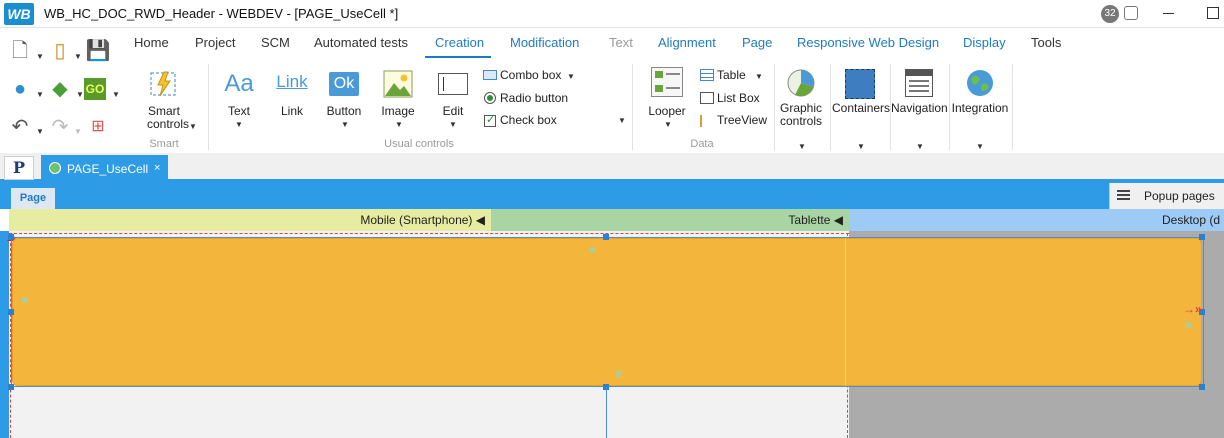 Image resolution: width=1224 pixels, height=438 pixels. Describe the element at coordinates (292, 85) in the screenshot. I see `link-control-icon: Link` at that location.